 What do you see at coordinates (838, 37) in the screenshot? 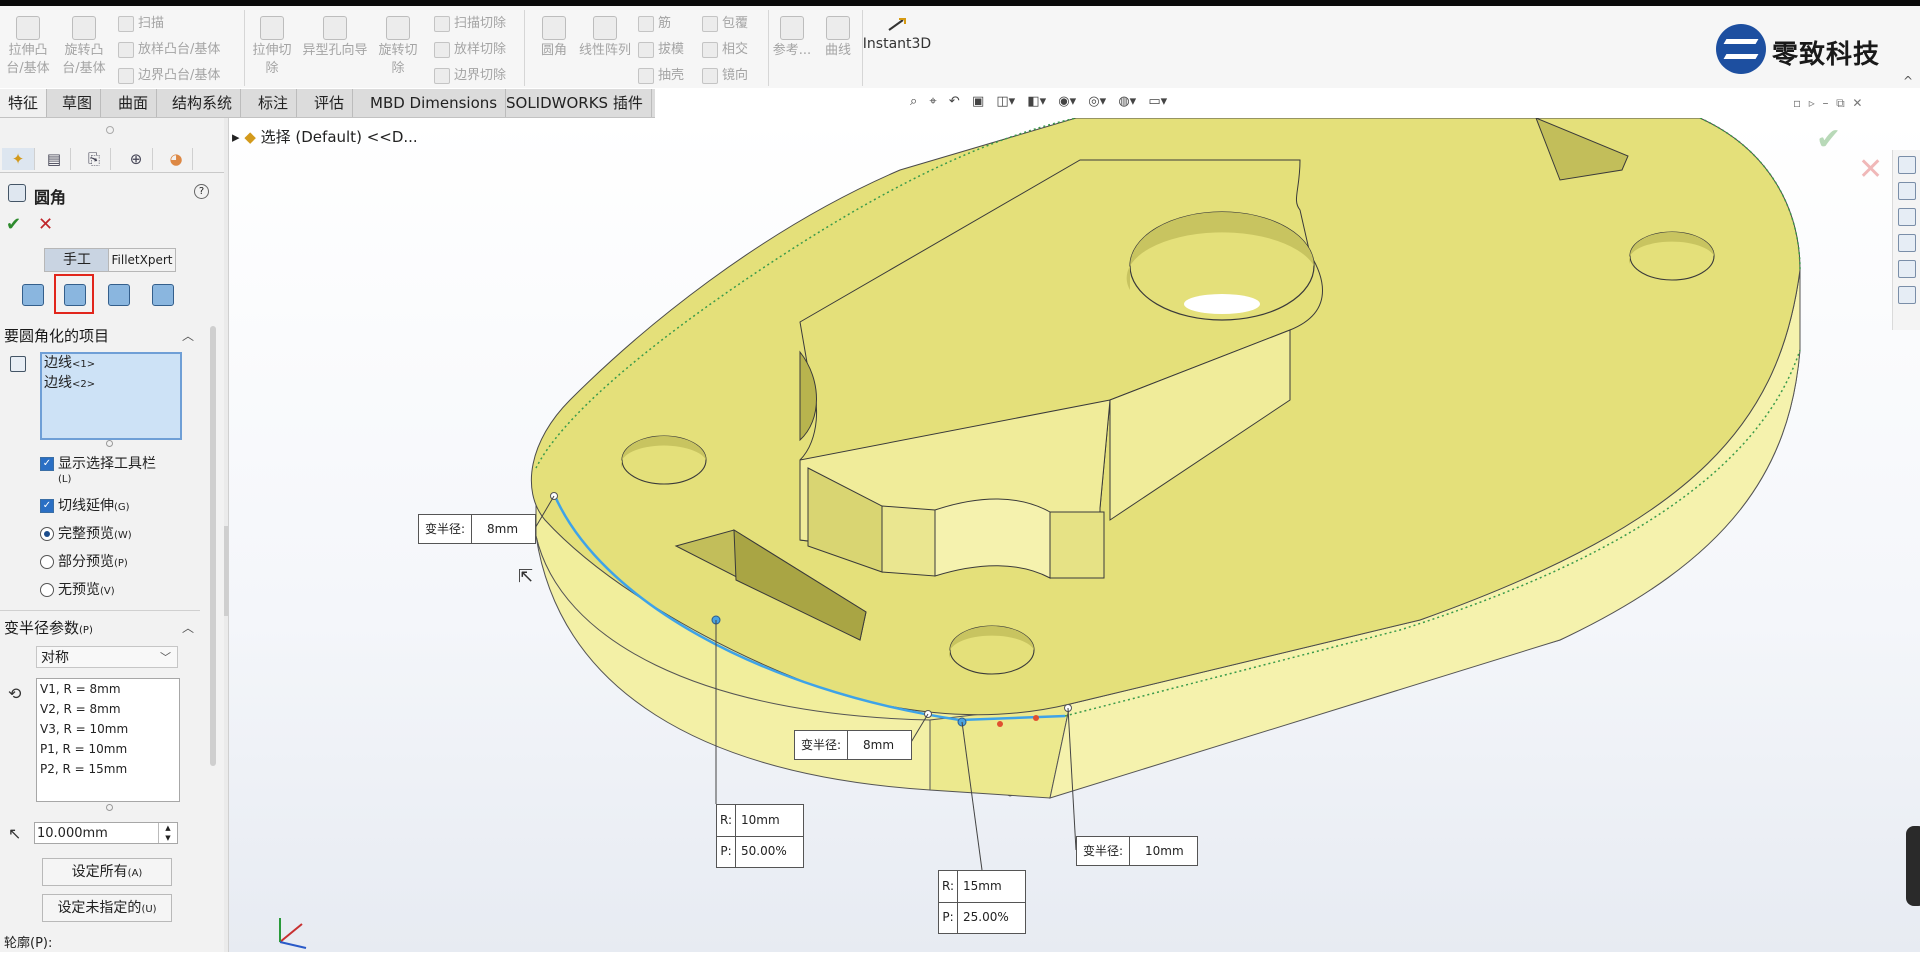
I see `curves-button: 曲线` at bounding box center [838, 37].